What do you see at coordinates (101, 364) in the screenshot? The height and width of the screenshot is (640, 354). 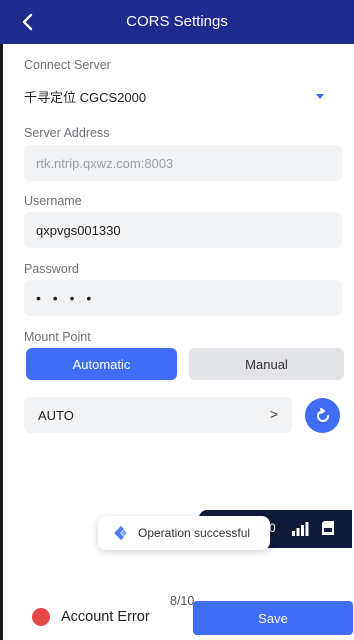 I see `automatic-button: Automatic` at bounding box center [101, 364].